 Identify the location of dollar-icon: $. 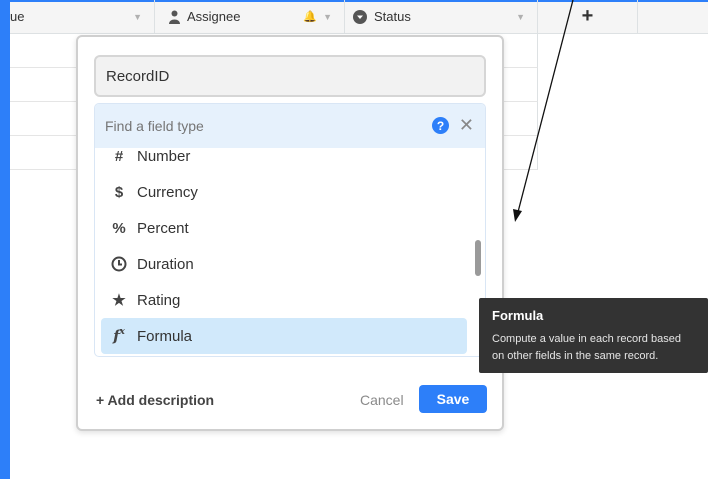
(119, 192).